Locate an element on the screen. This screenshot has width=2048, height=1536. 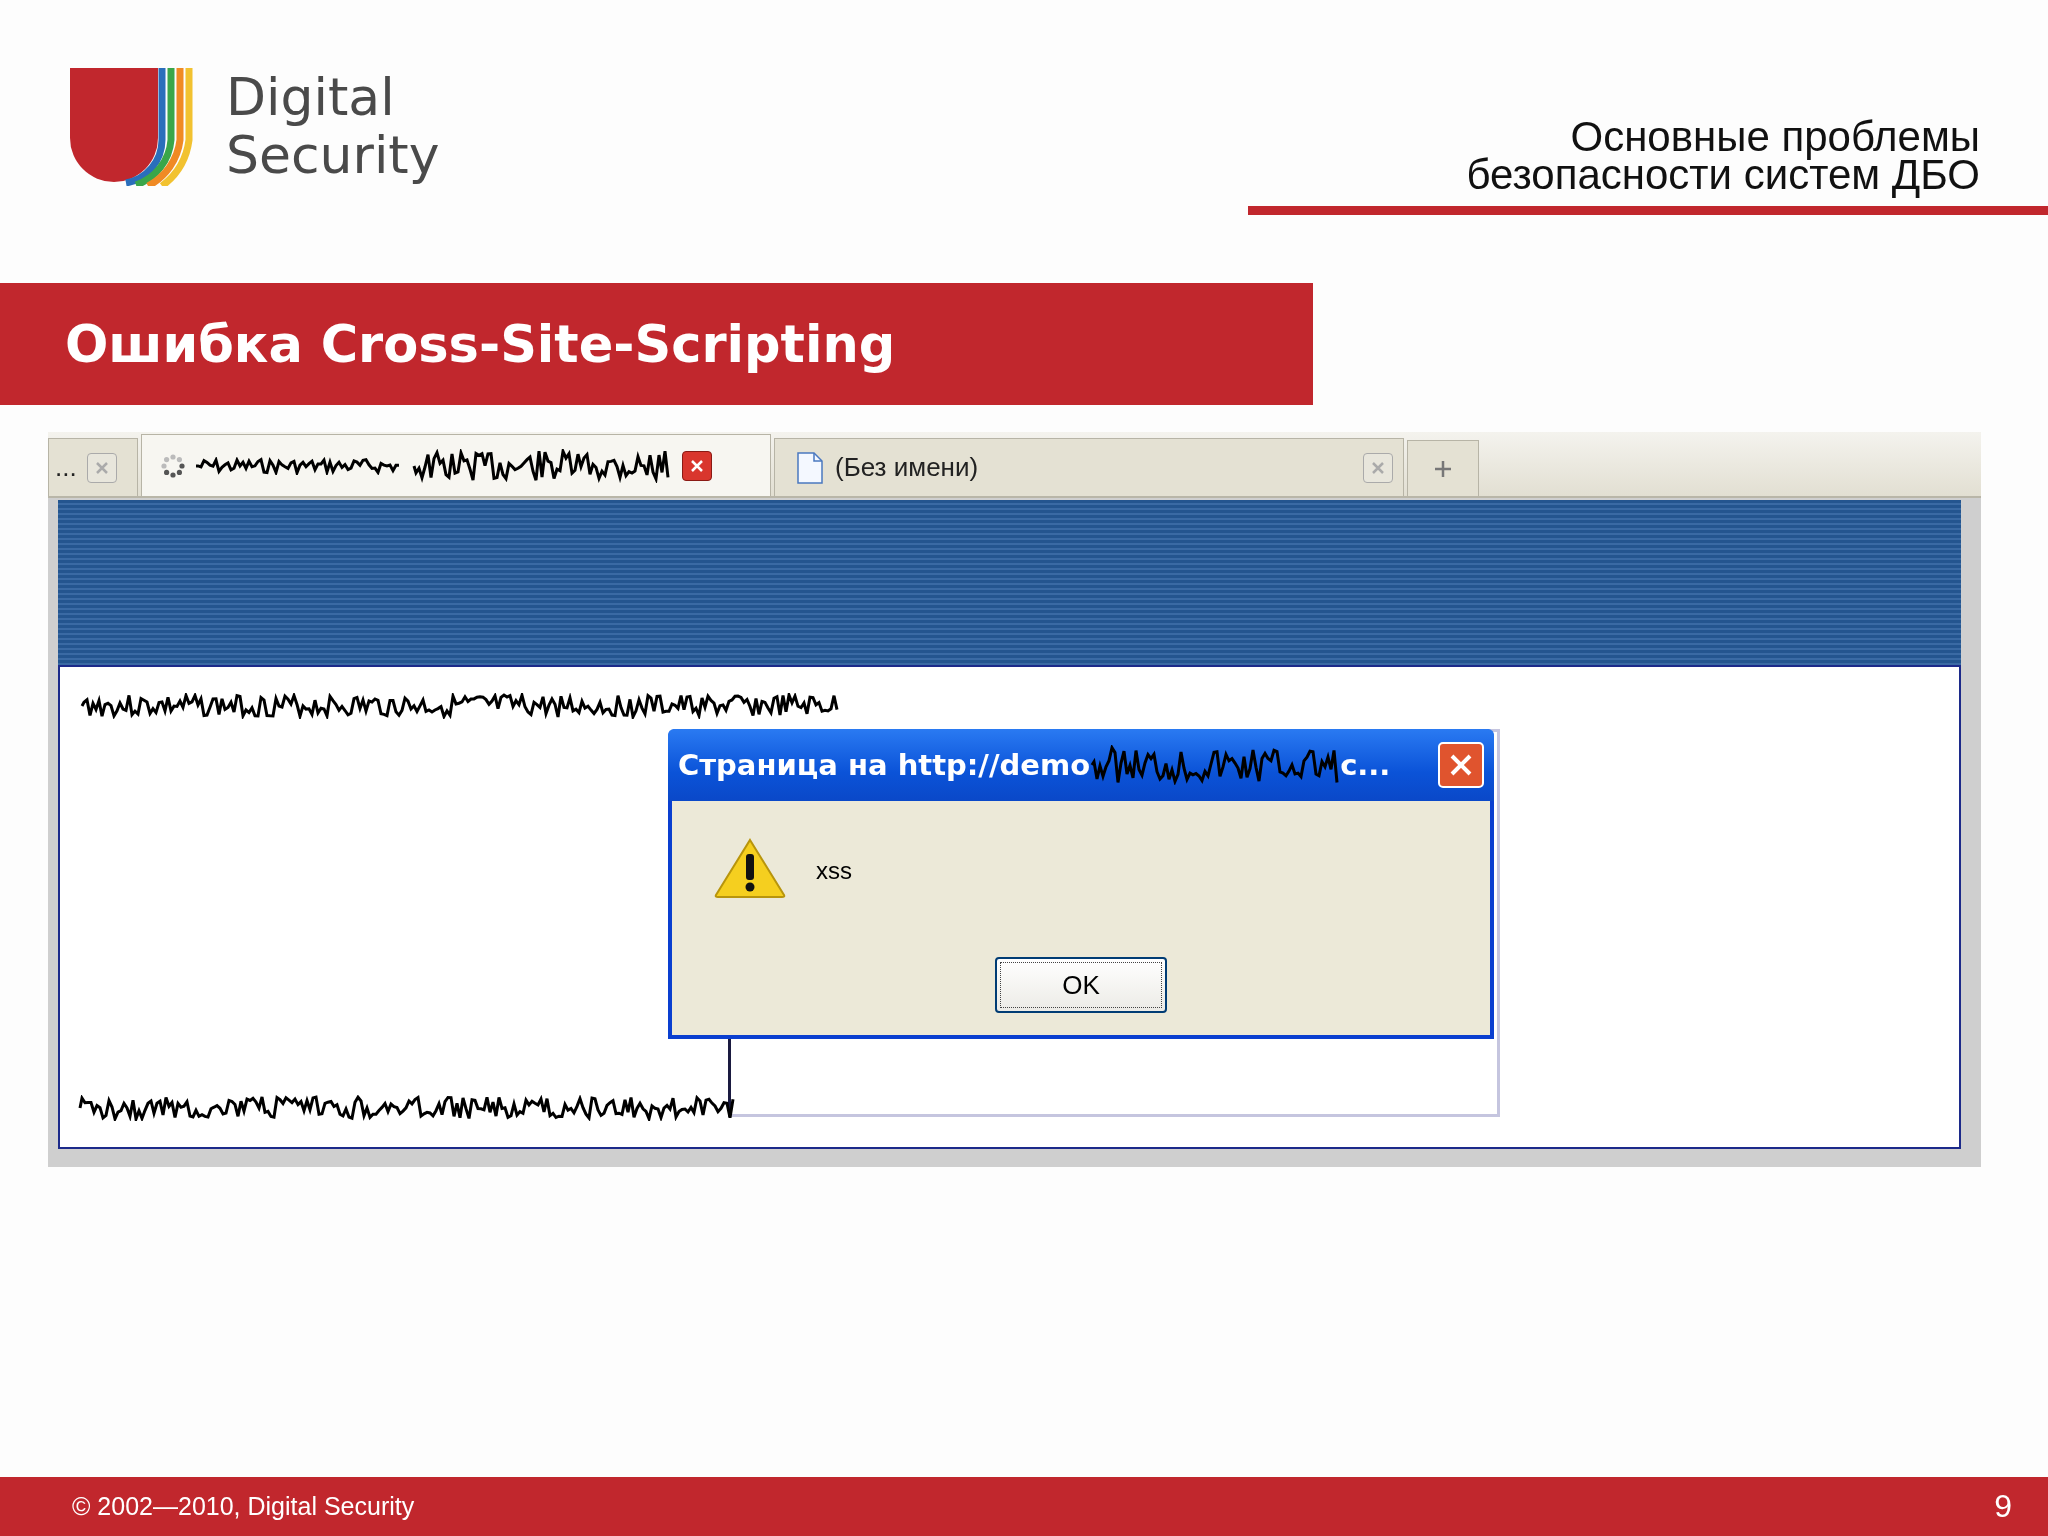
close-button is located at coordinates (697, 465).